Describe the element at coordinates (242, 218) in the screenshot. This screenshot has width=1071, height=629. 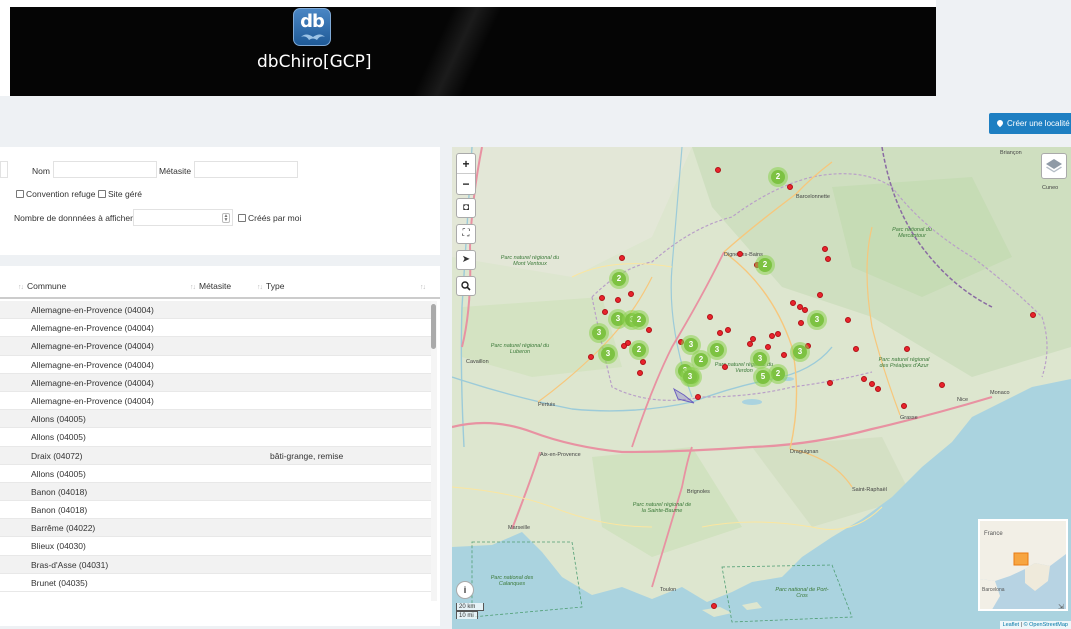
I see `crees-par-moi-checkbox` at that location.